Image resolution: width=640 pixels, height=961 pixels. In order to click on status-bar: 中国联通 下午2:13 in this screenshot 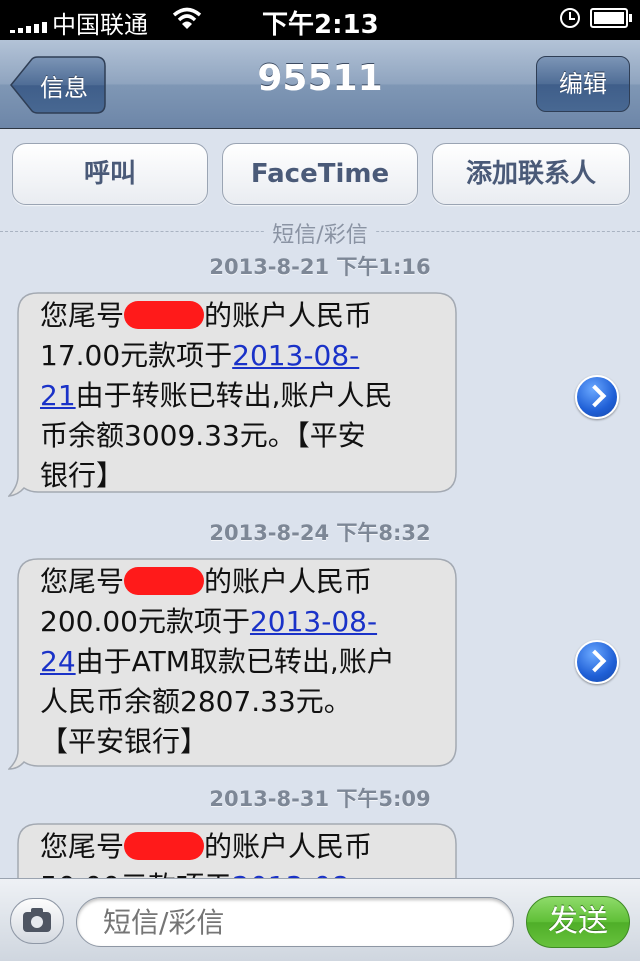, I will do `click(320, 20)`.